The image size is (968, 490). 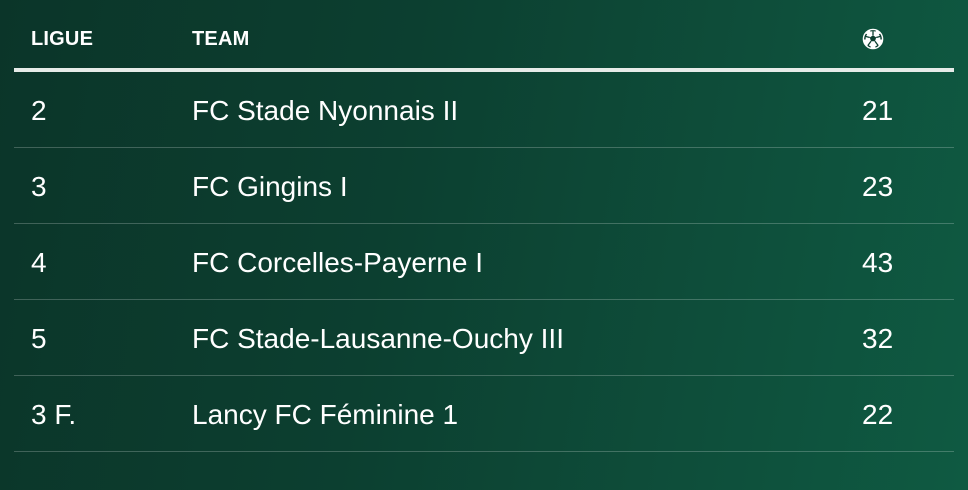 What do you see at coordinates (325, 414) in the screenshot?
I see `team-cell: Lancy FC Féminine 1` at bounding box center [325, 414].